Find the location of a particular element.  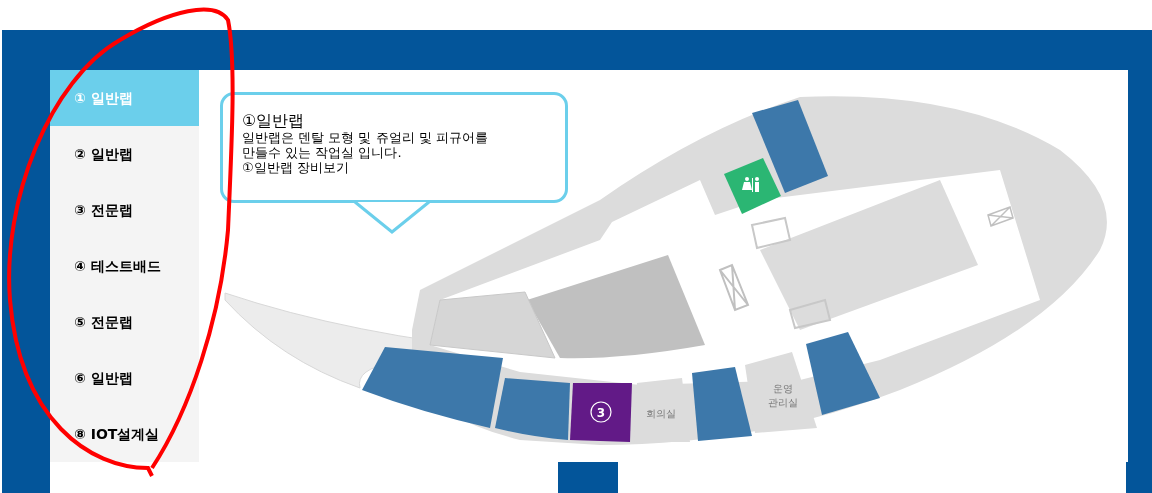

selected-room is located at coordinates (601, 412).